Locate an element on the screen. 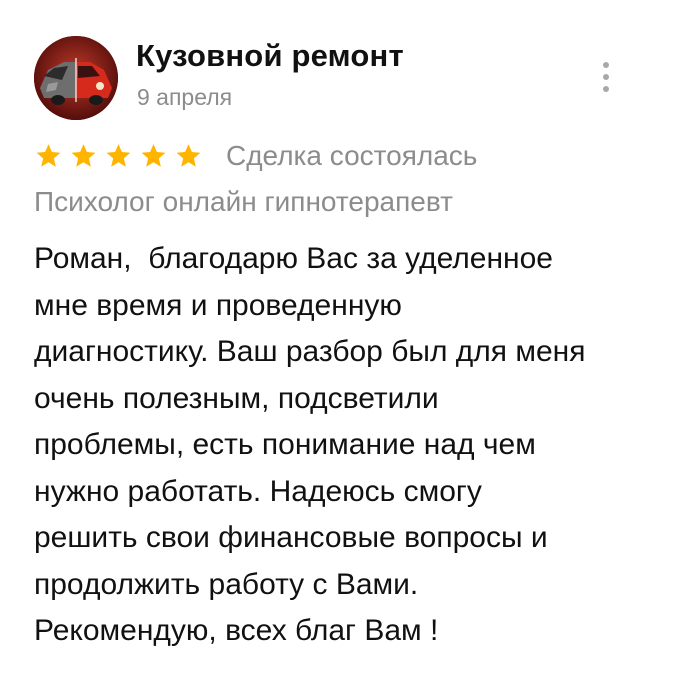 The width and height of the screenshot is (680, 691). review-text-line: диагностику. Ваш разбор был для меня is located at coordinates (310, 351).